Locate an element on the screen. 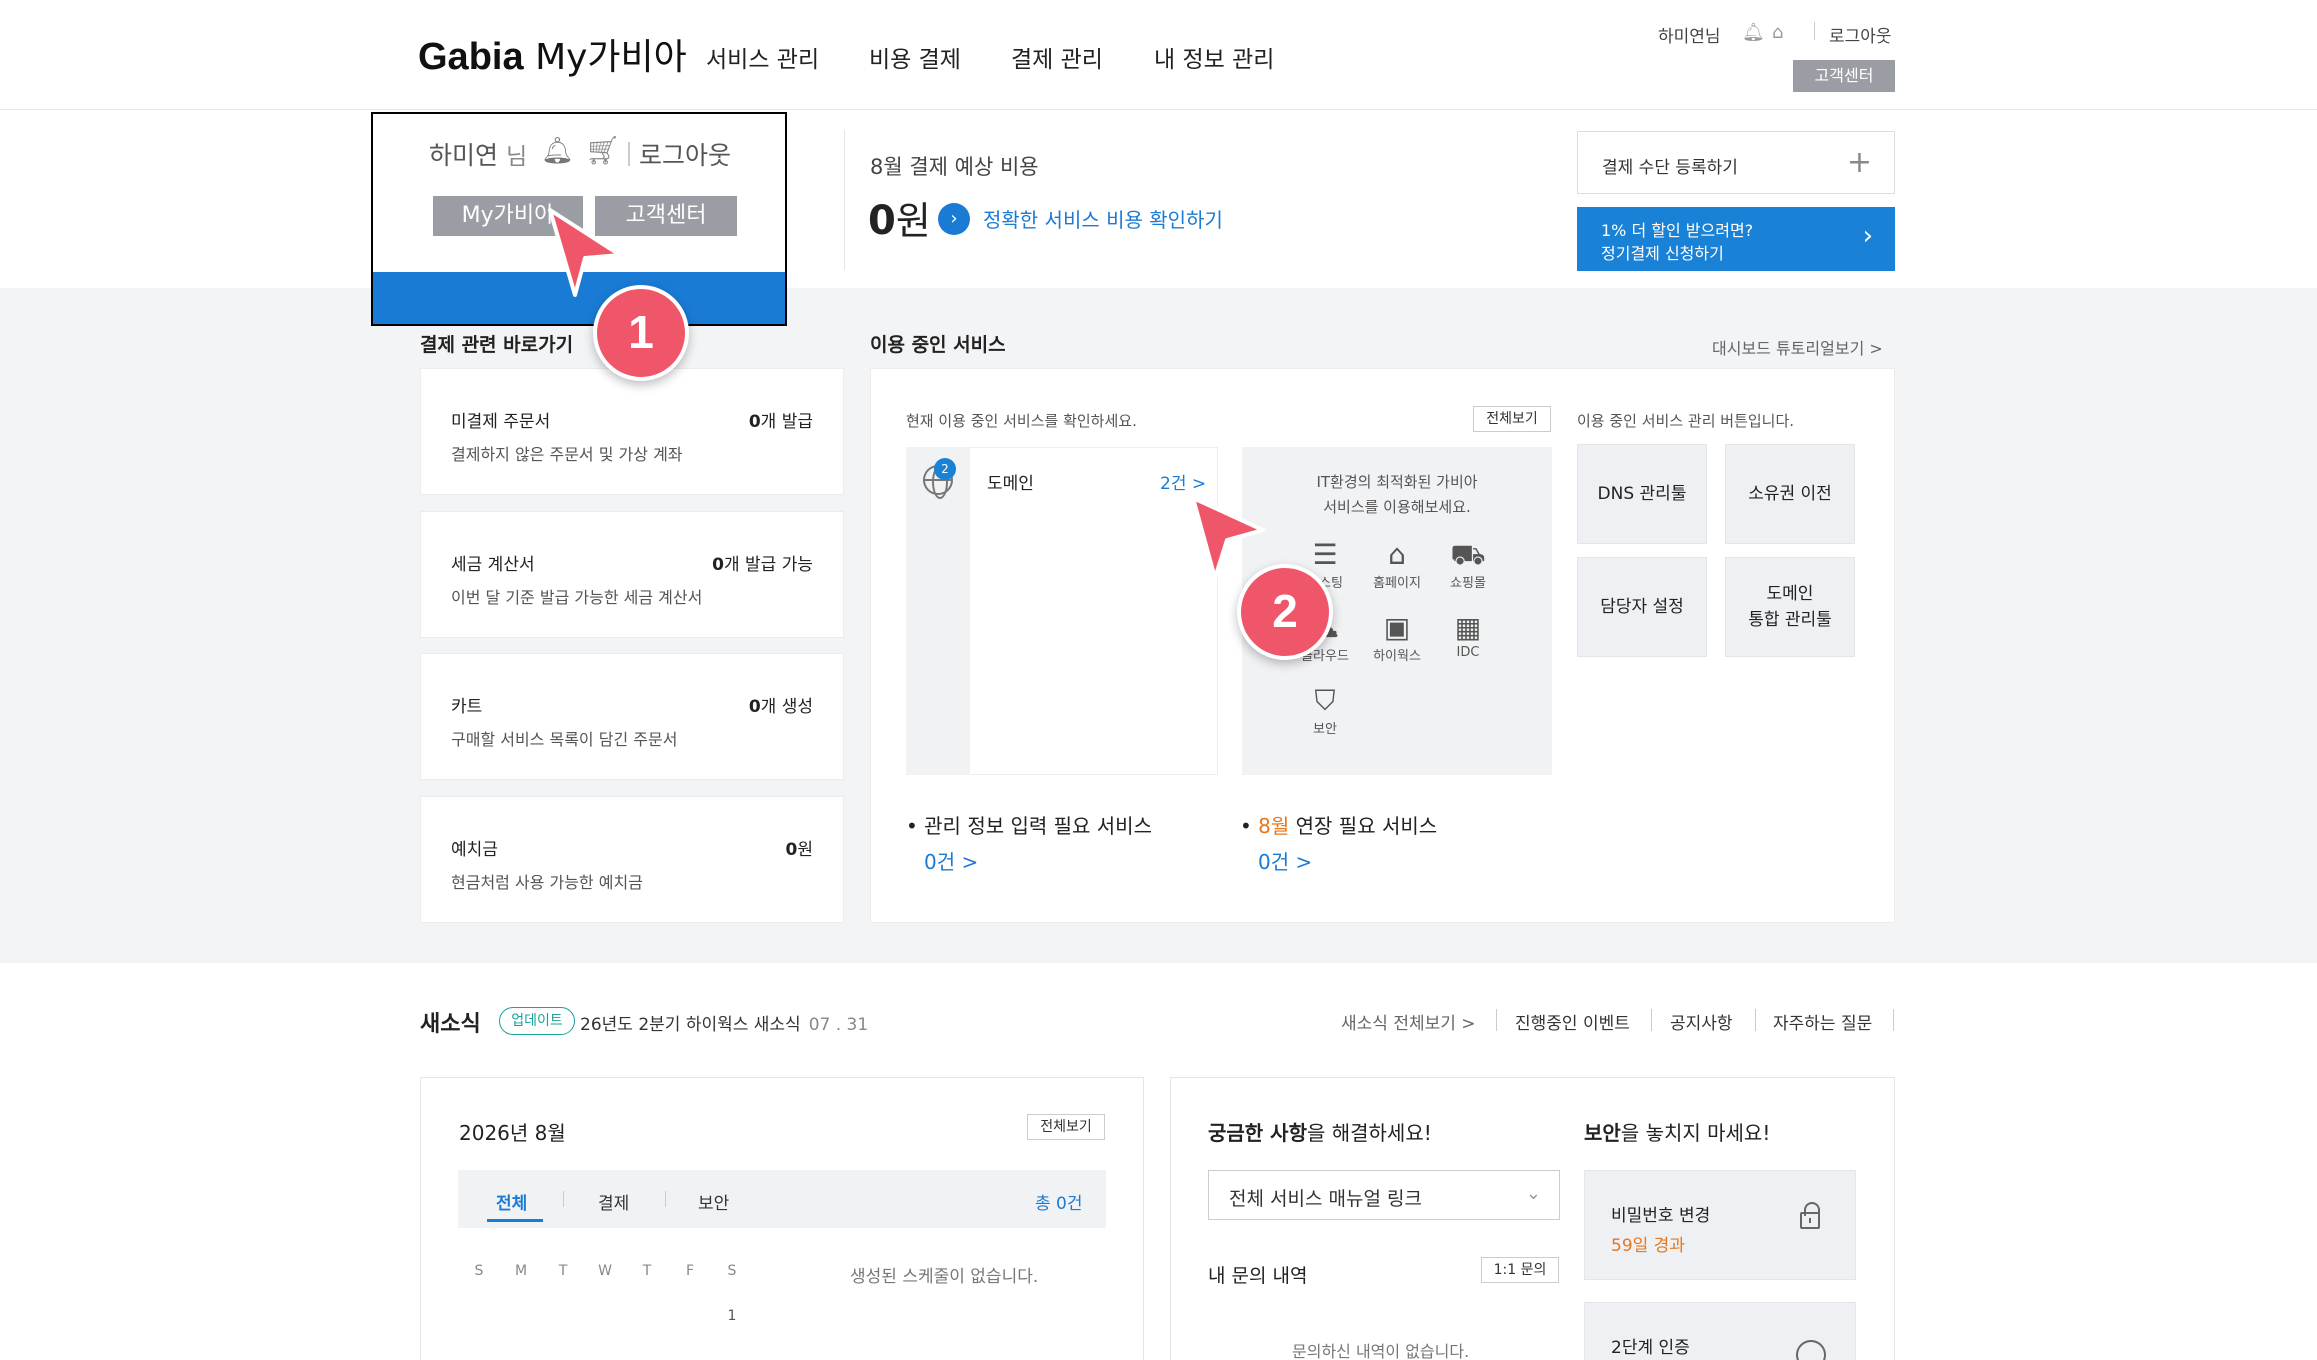  active-tab-indicator is located at coordinates (515, 1220).